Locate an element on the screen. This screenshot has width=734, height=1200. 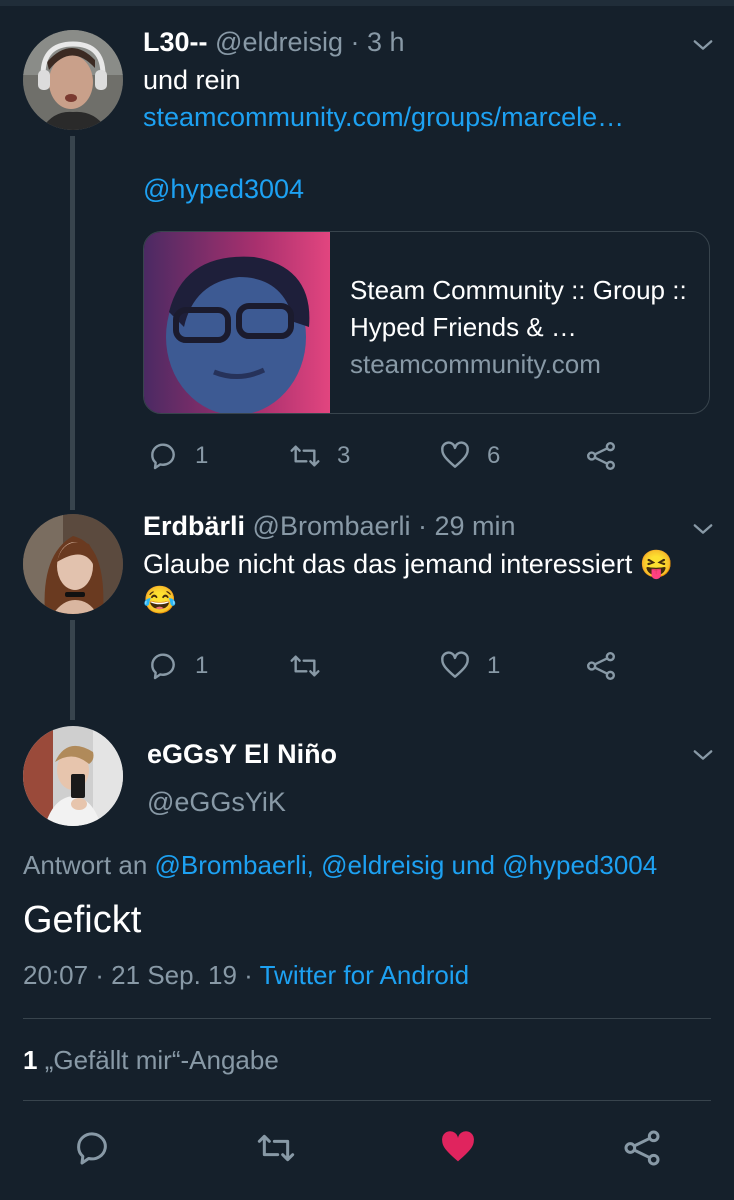
tweet-mention: @hyped3004 is located at coordinates (223, 189).